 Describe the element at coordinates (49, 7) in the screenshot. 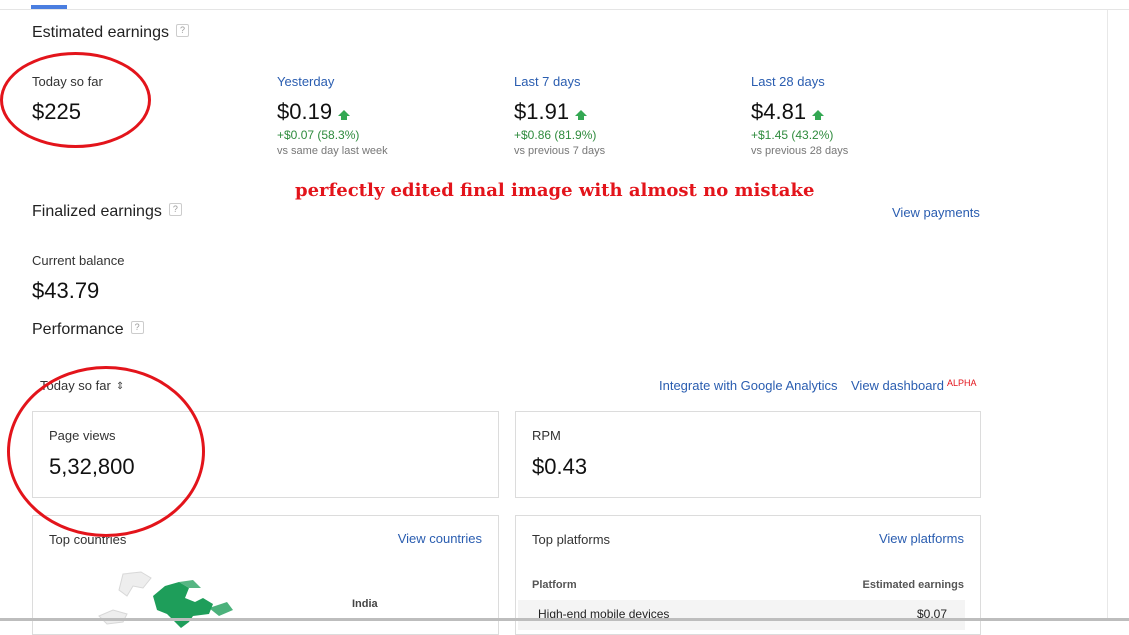

I see `active-tab-indicator` at that location.